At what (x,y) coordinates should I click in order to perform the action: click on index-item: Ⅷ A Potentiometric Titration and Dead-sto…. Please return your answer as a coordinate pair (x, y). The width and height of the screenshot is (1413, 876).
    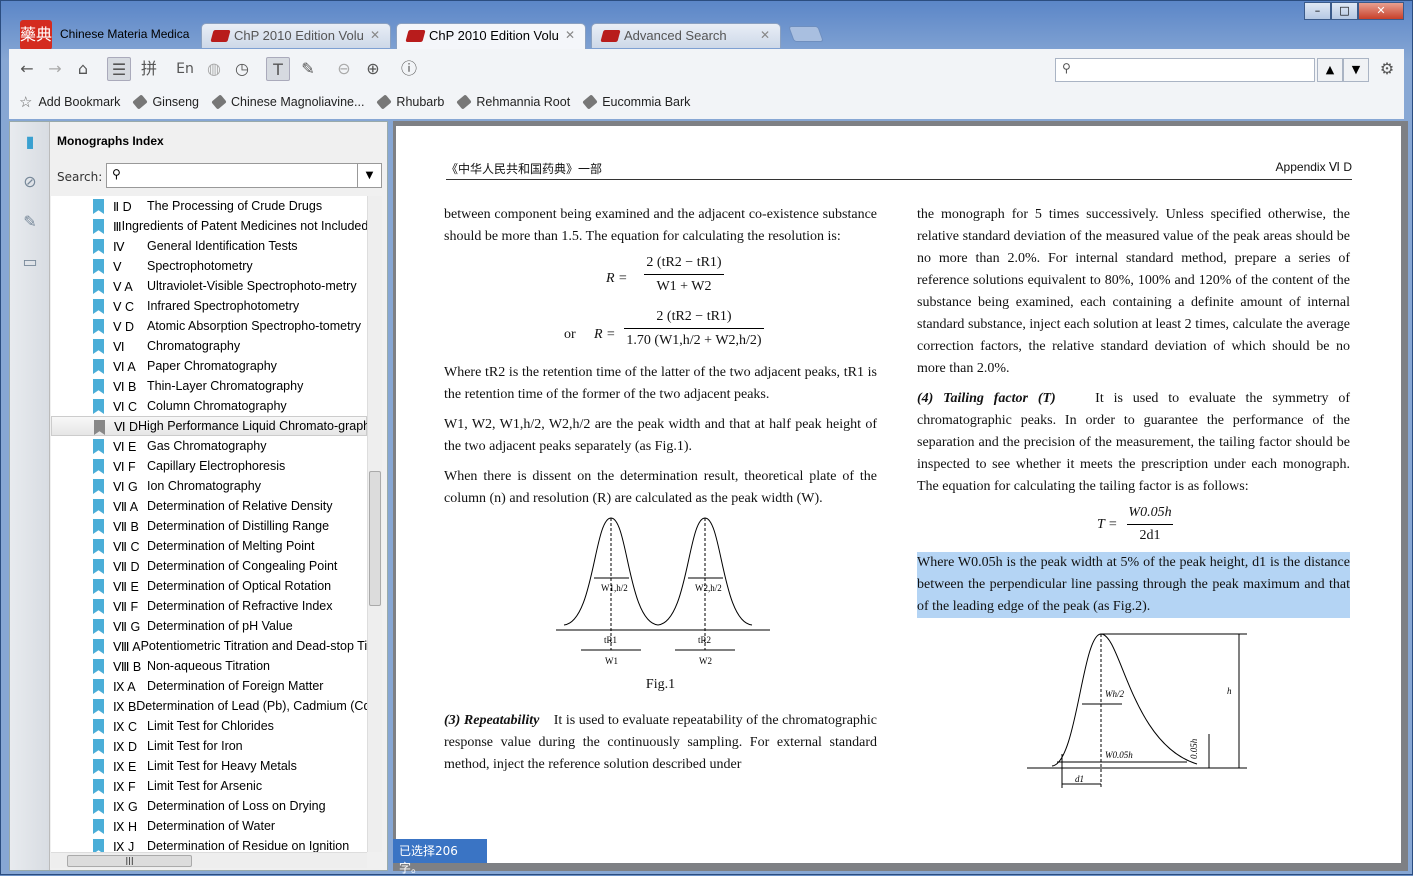
    Looking at the image, I should click on (209, 646).